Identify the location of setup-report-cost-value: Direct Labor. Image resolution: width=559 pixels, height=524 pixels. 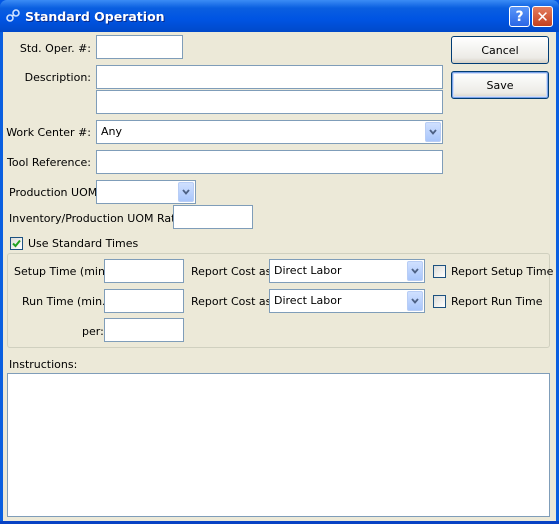
(308, 270).